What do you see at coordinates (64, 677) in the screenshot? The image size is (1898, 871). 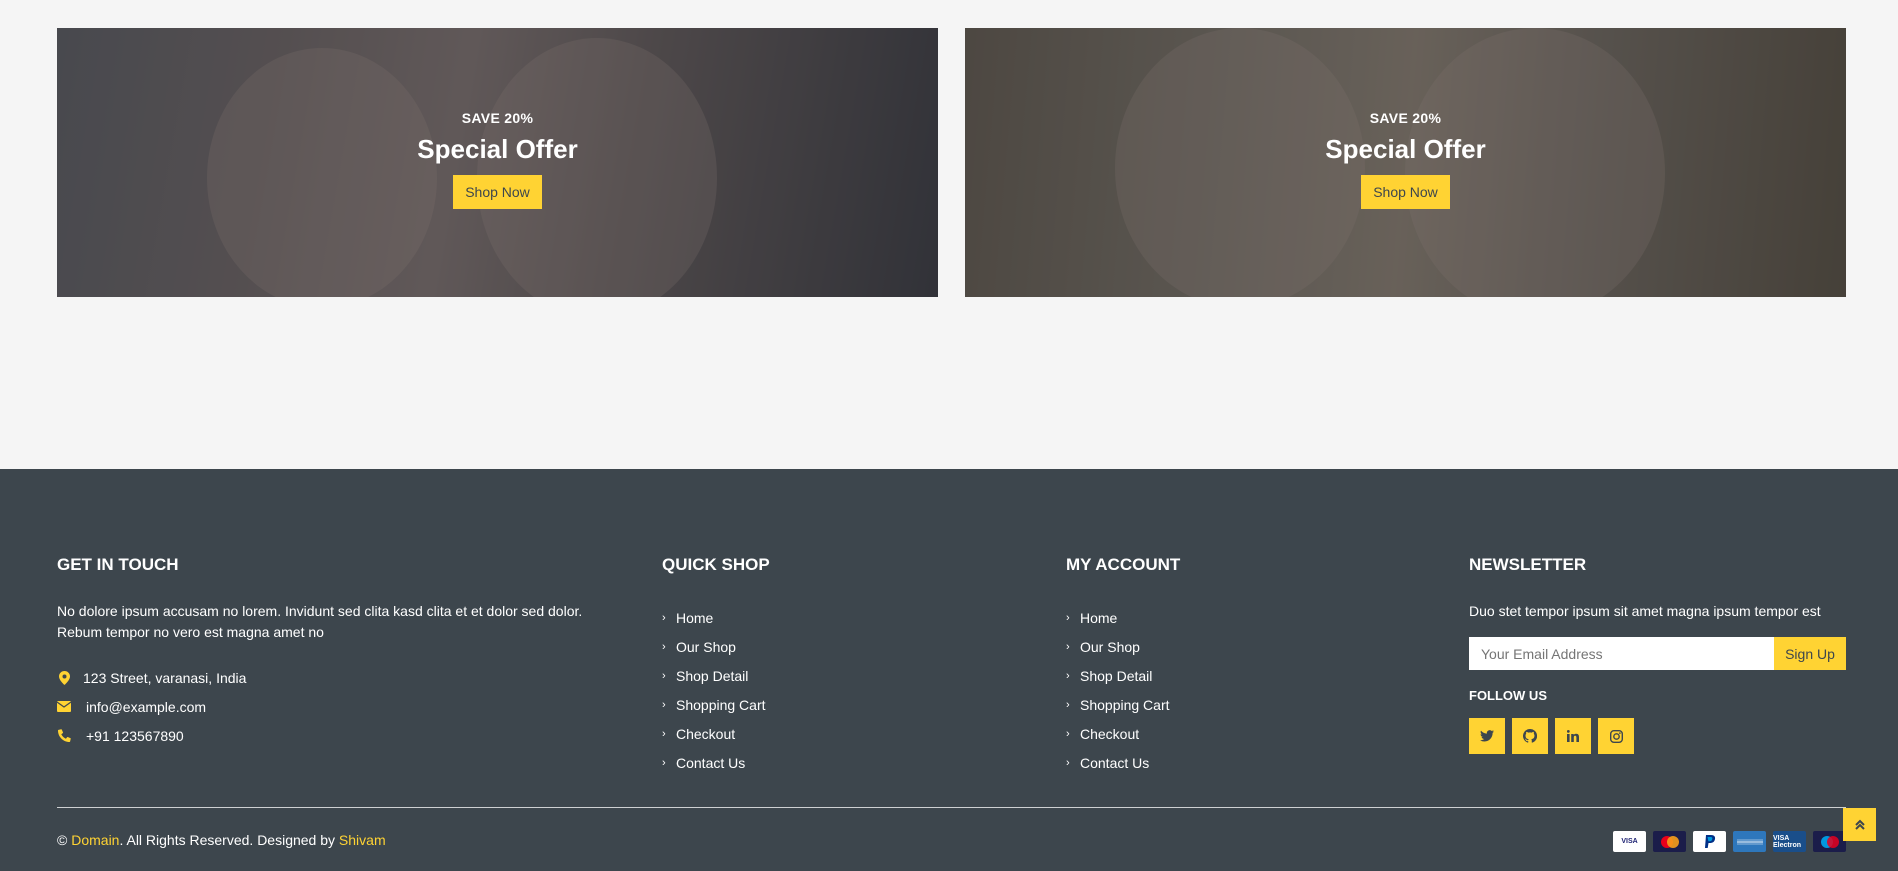 I see `map-marker-icon` at bounding box center [64, 677].